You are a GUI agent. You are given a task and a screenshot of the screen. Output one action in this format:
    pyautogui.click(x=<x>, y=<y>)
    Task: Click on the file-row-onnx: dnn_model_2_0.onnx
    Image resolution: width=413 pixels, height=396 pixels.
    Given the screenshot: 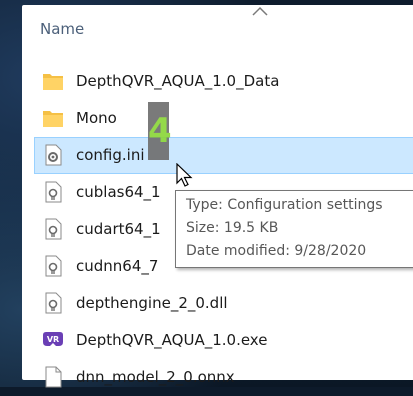 What is the action you would take?
    pyautogui.click(x=217, y=377)
    